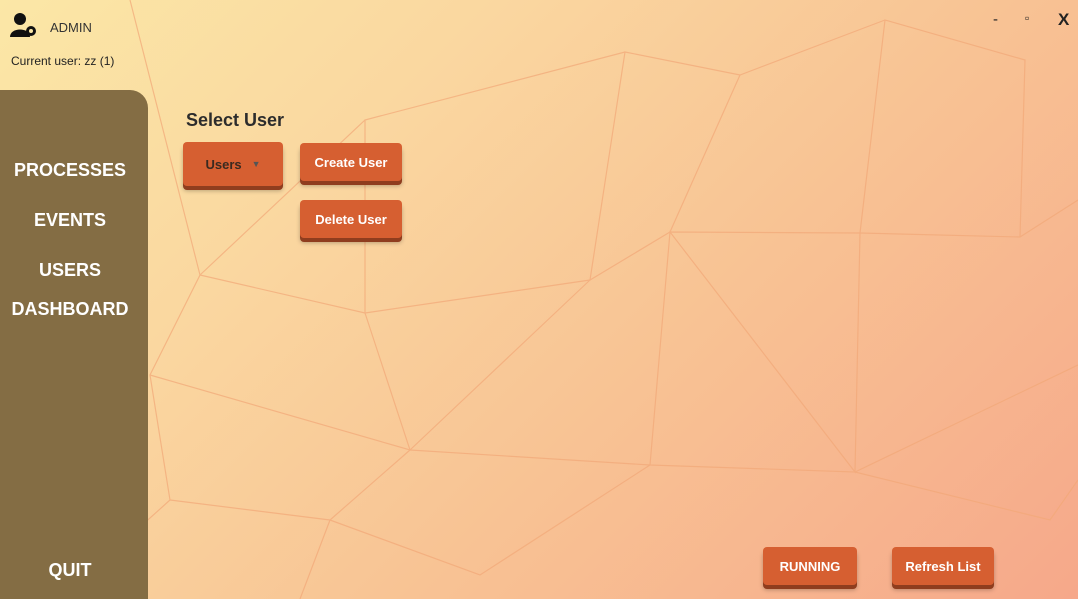  What do you see at coordinates (70, 309) in the screenshot?
I see `sidebar-item-dashboard: DASHBOARD` at bounding box center [70, 309].